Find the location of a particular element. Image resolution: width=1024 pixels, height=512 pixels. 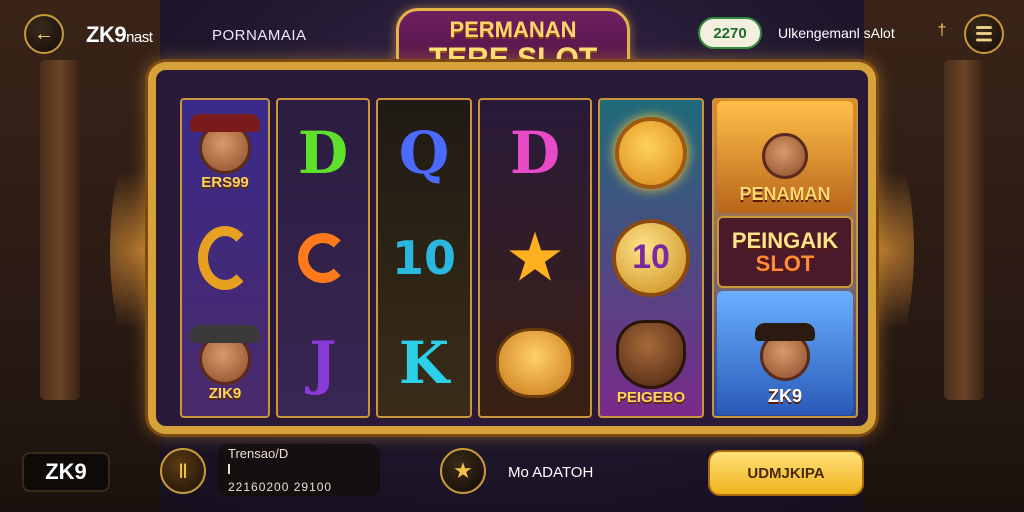

coin-number: 10 is located at coordinates (651, 257).